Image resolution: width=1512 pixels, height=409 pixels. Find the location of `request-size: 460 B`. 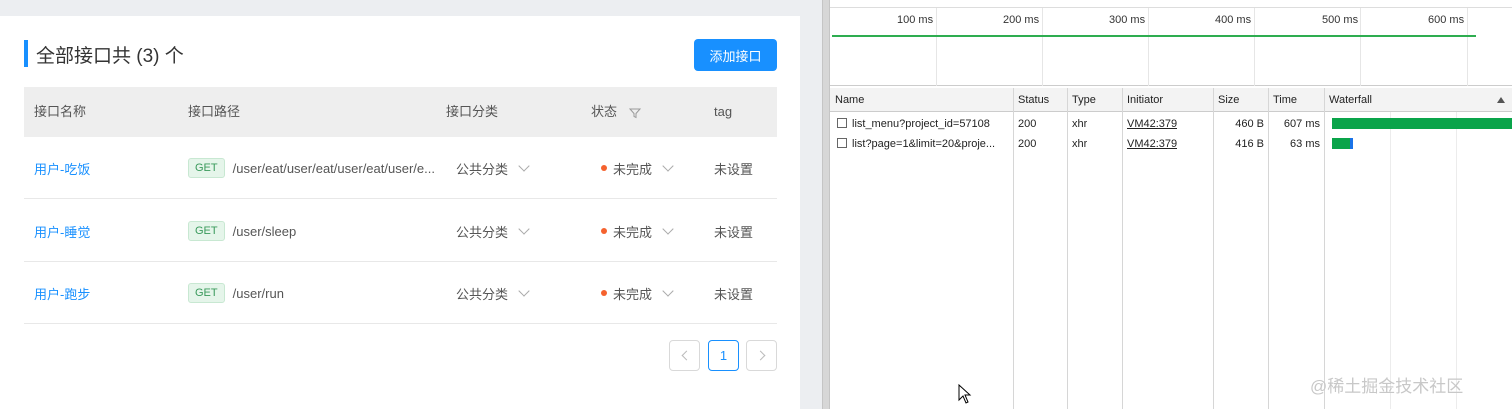

request-size: 460 B is located at coordinates (1249, 124).